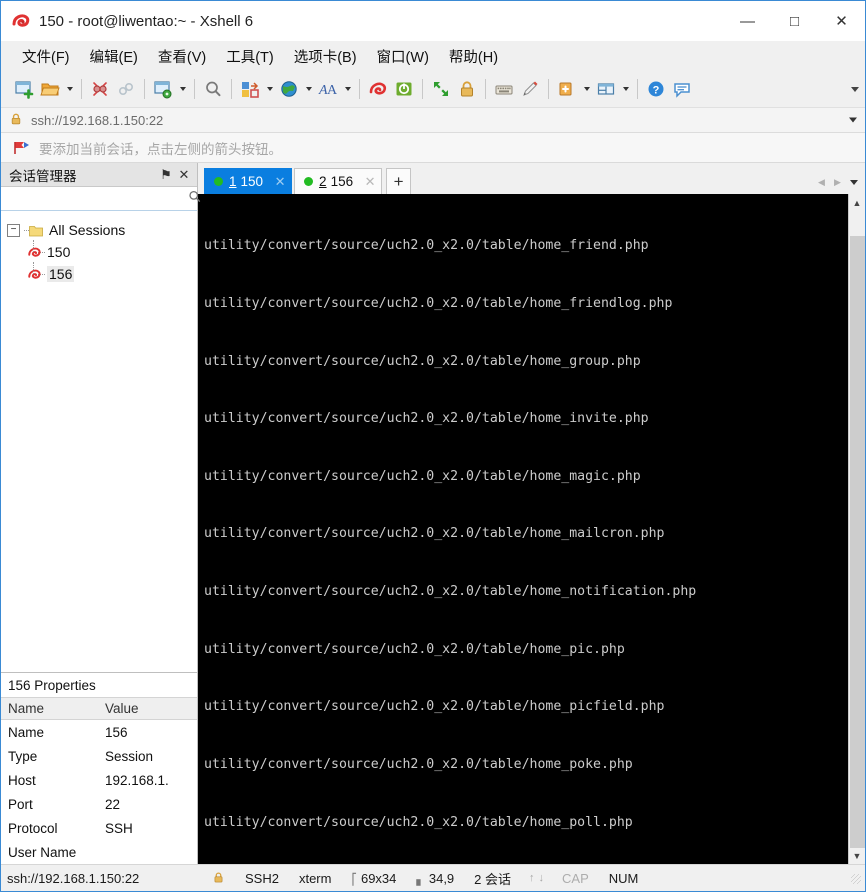 The height and width of the screenshot is (892, 866). I want to click on tab-session-150: 1 150 ✕, so click(248, 181).